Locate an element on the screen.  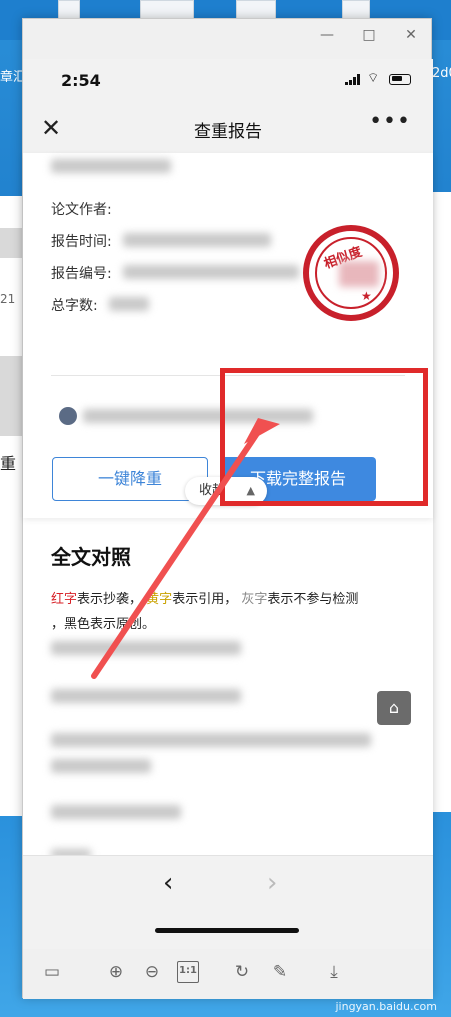
legend-yellow: 黄字 is located at coordinates (159, 599).